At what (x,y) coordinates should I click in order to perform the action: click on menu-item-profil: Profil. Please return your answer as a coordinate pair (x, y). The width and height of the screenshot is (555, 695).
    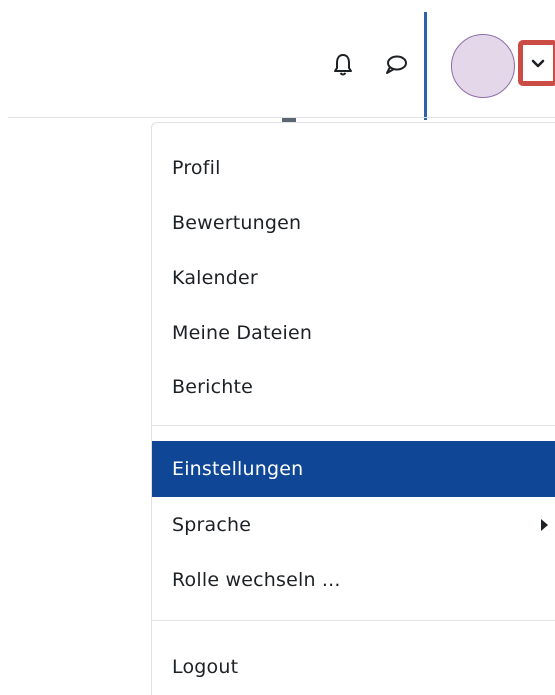
    Looking at the image, I should click on (353, 168).